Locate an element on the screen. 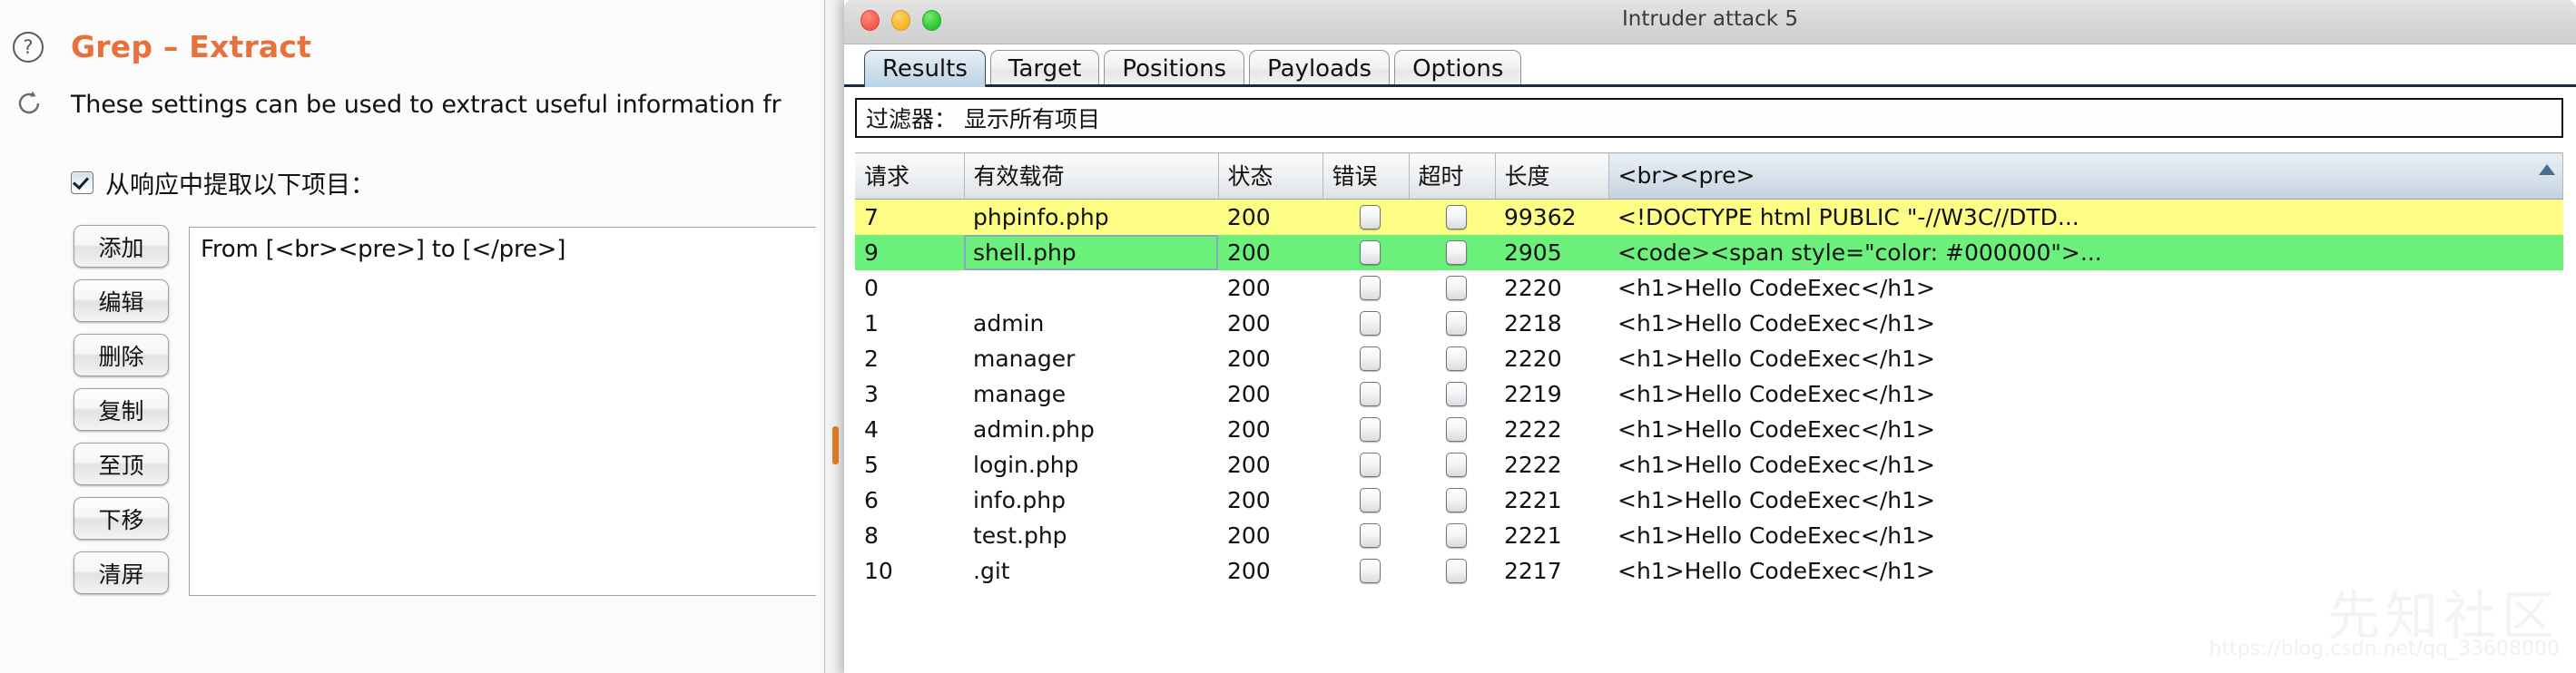  cell-payload is located at coordinates (1091, 288).